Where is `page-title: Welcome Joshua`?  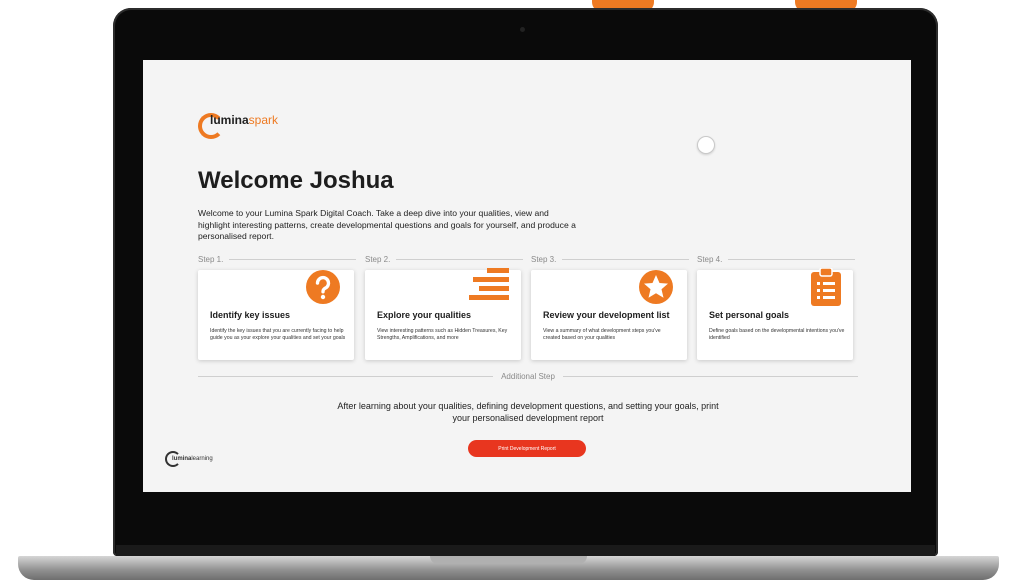
page-title: Welcome Joshua is located at coordinates (296, 180).